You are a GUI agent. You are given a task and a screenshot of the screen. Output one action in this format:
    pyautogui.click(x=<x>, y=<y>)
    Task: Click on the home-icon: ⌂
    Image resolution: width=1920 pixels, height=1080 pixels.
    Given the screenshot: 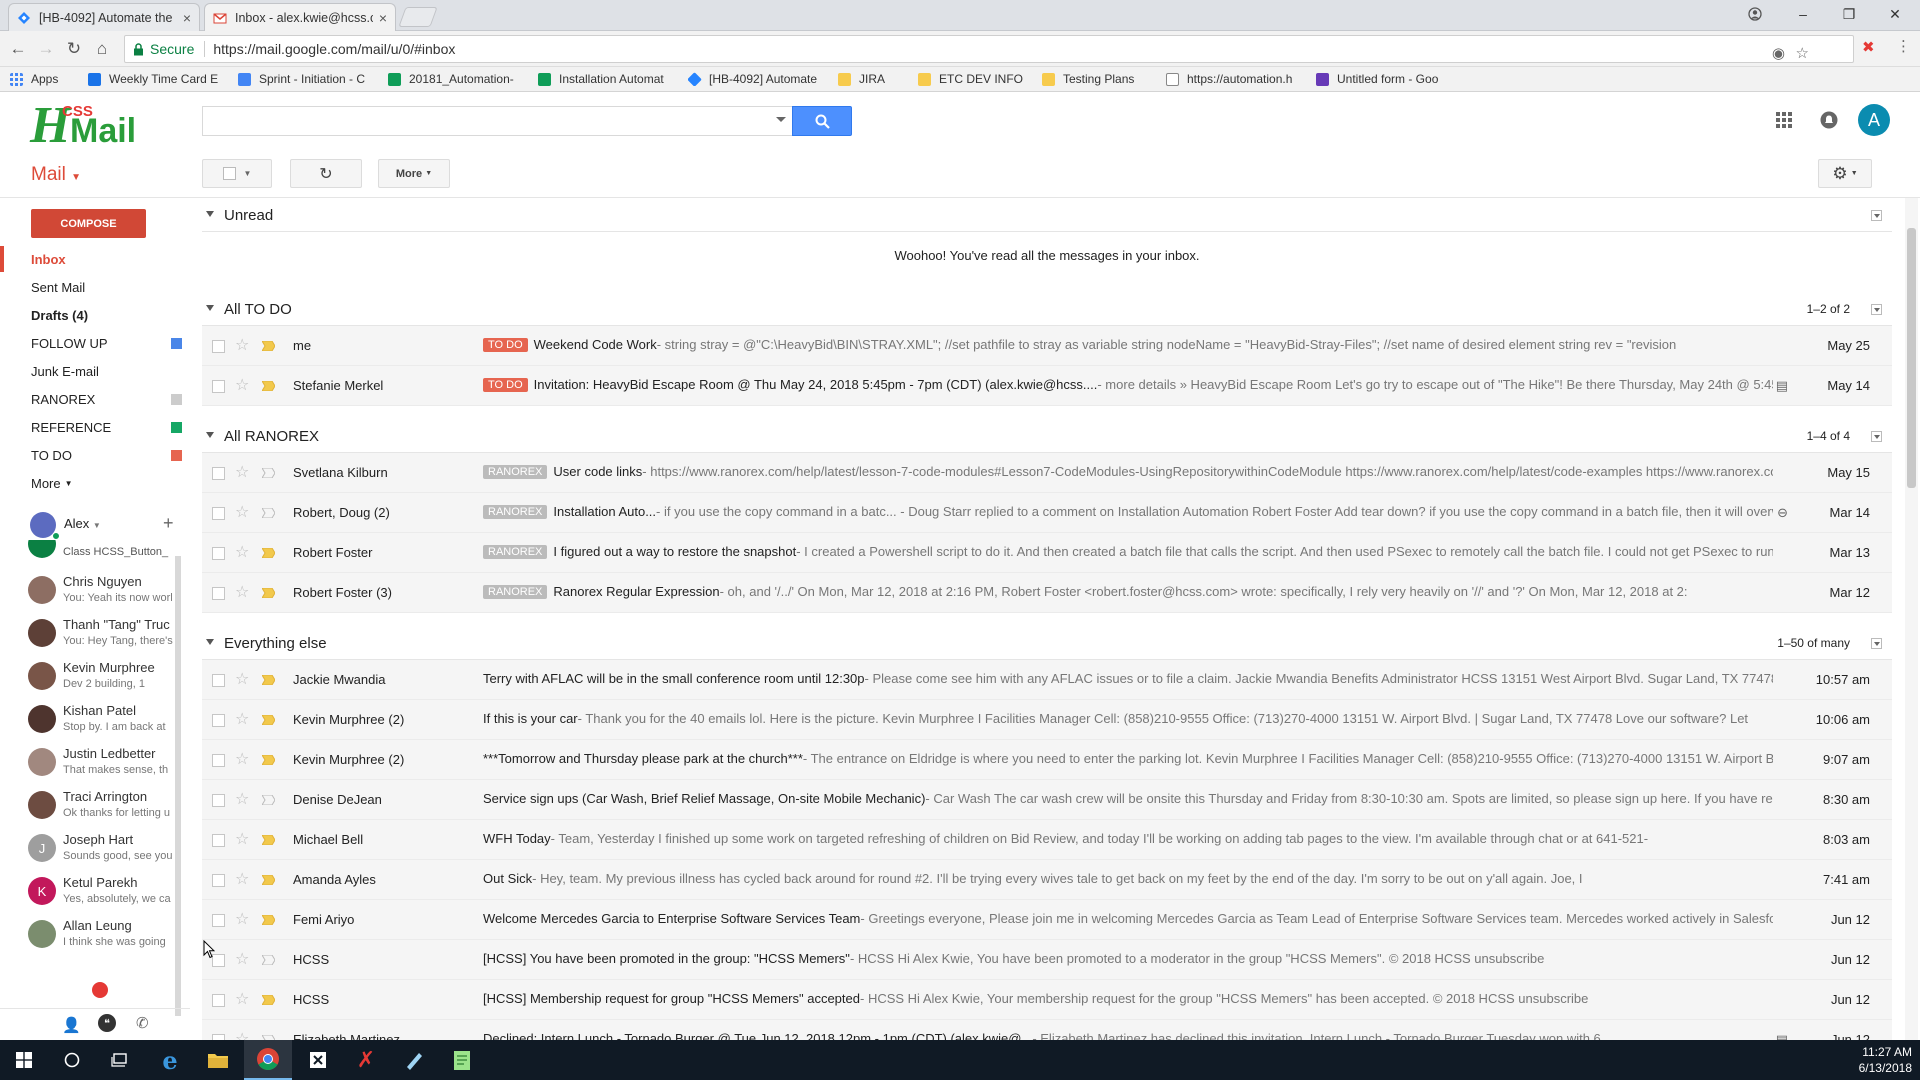 What is the action you would take?
    pyautogui.click(x=102, y=49)
    